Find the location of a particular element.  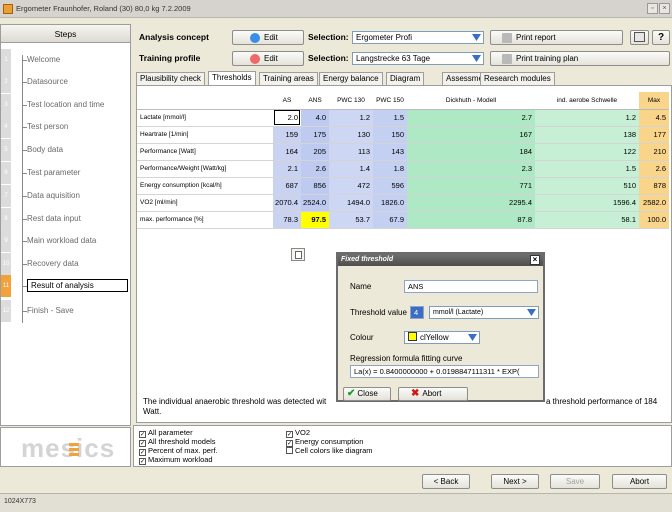

column-header: Dickhuth - Modell is located at coordinates (471, 101).